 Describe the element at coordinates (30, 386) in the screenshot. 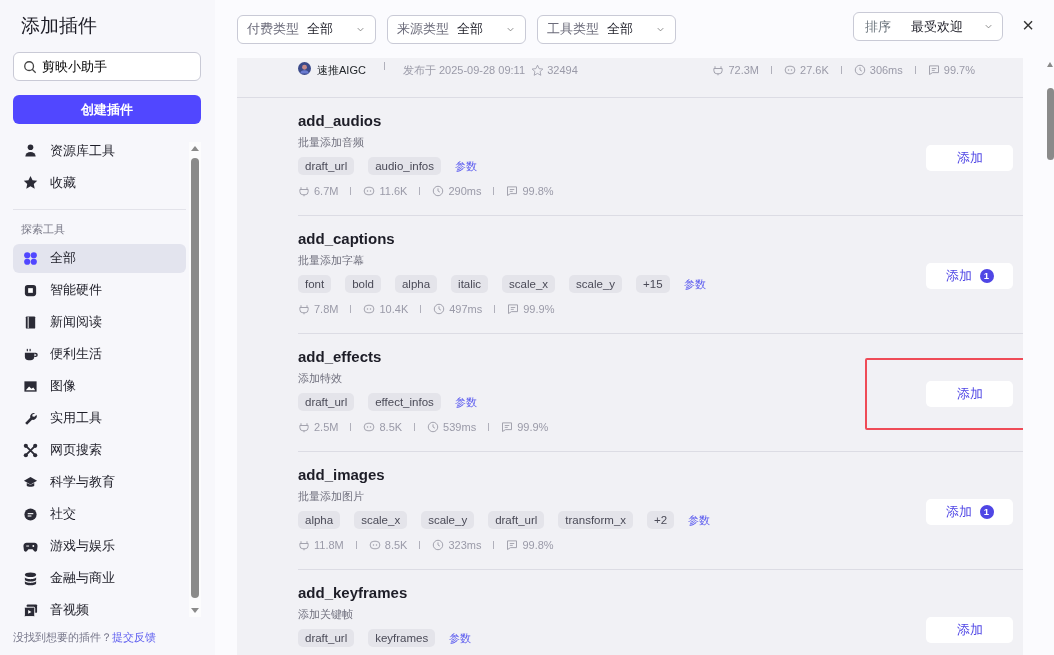

I see `image-icon` at that location.